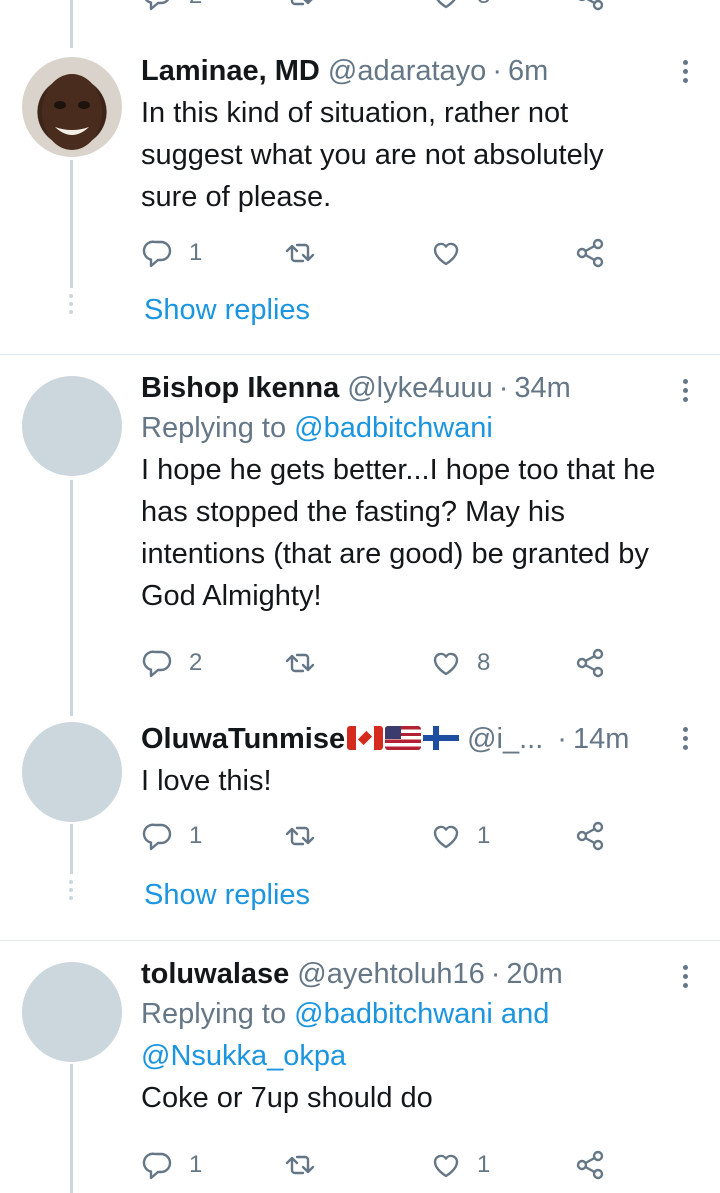  I want to click on like-count: 8, so click(484, 662).